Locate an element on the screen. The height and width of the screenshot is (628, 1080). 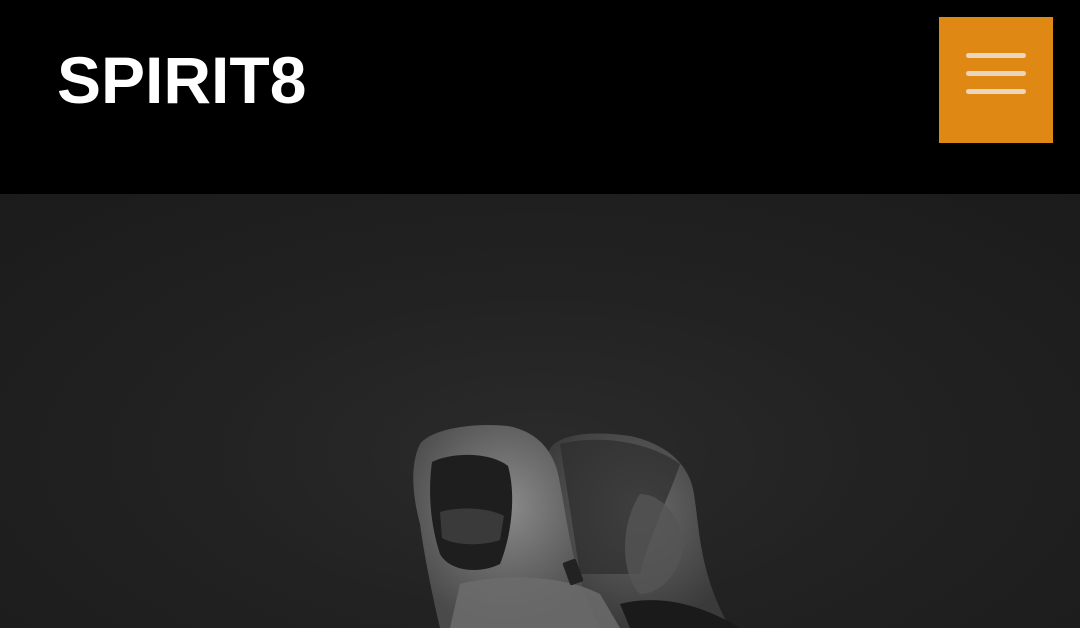
brand-logo: SPIRIT8 is located at coordinates (181, 80).